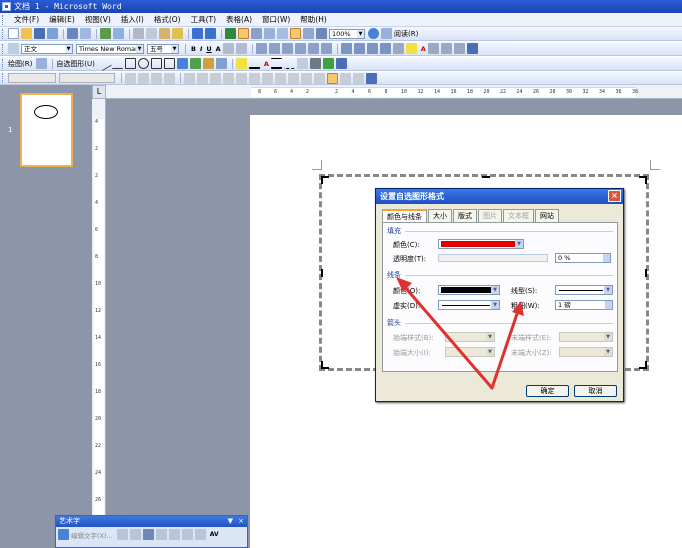 This screenshot has width=682, height=548. What do you see at coordinates (289, 63) in the screenshot?
I see `dash-style-icon` at bounding box center [289, 63].